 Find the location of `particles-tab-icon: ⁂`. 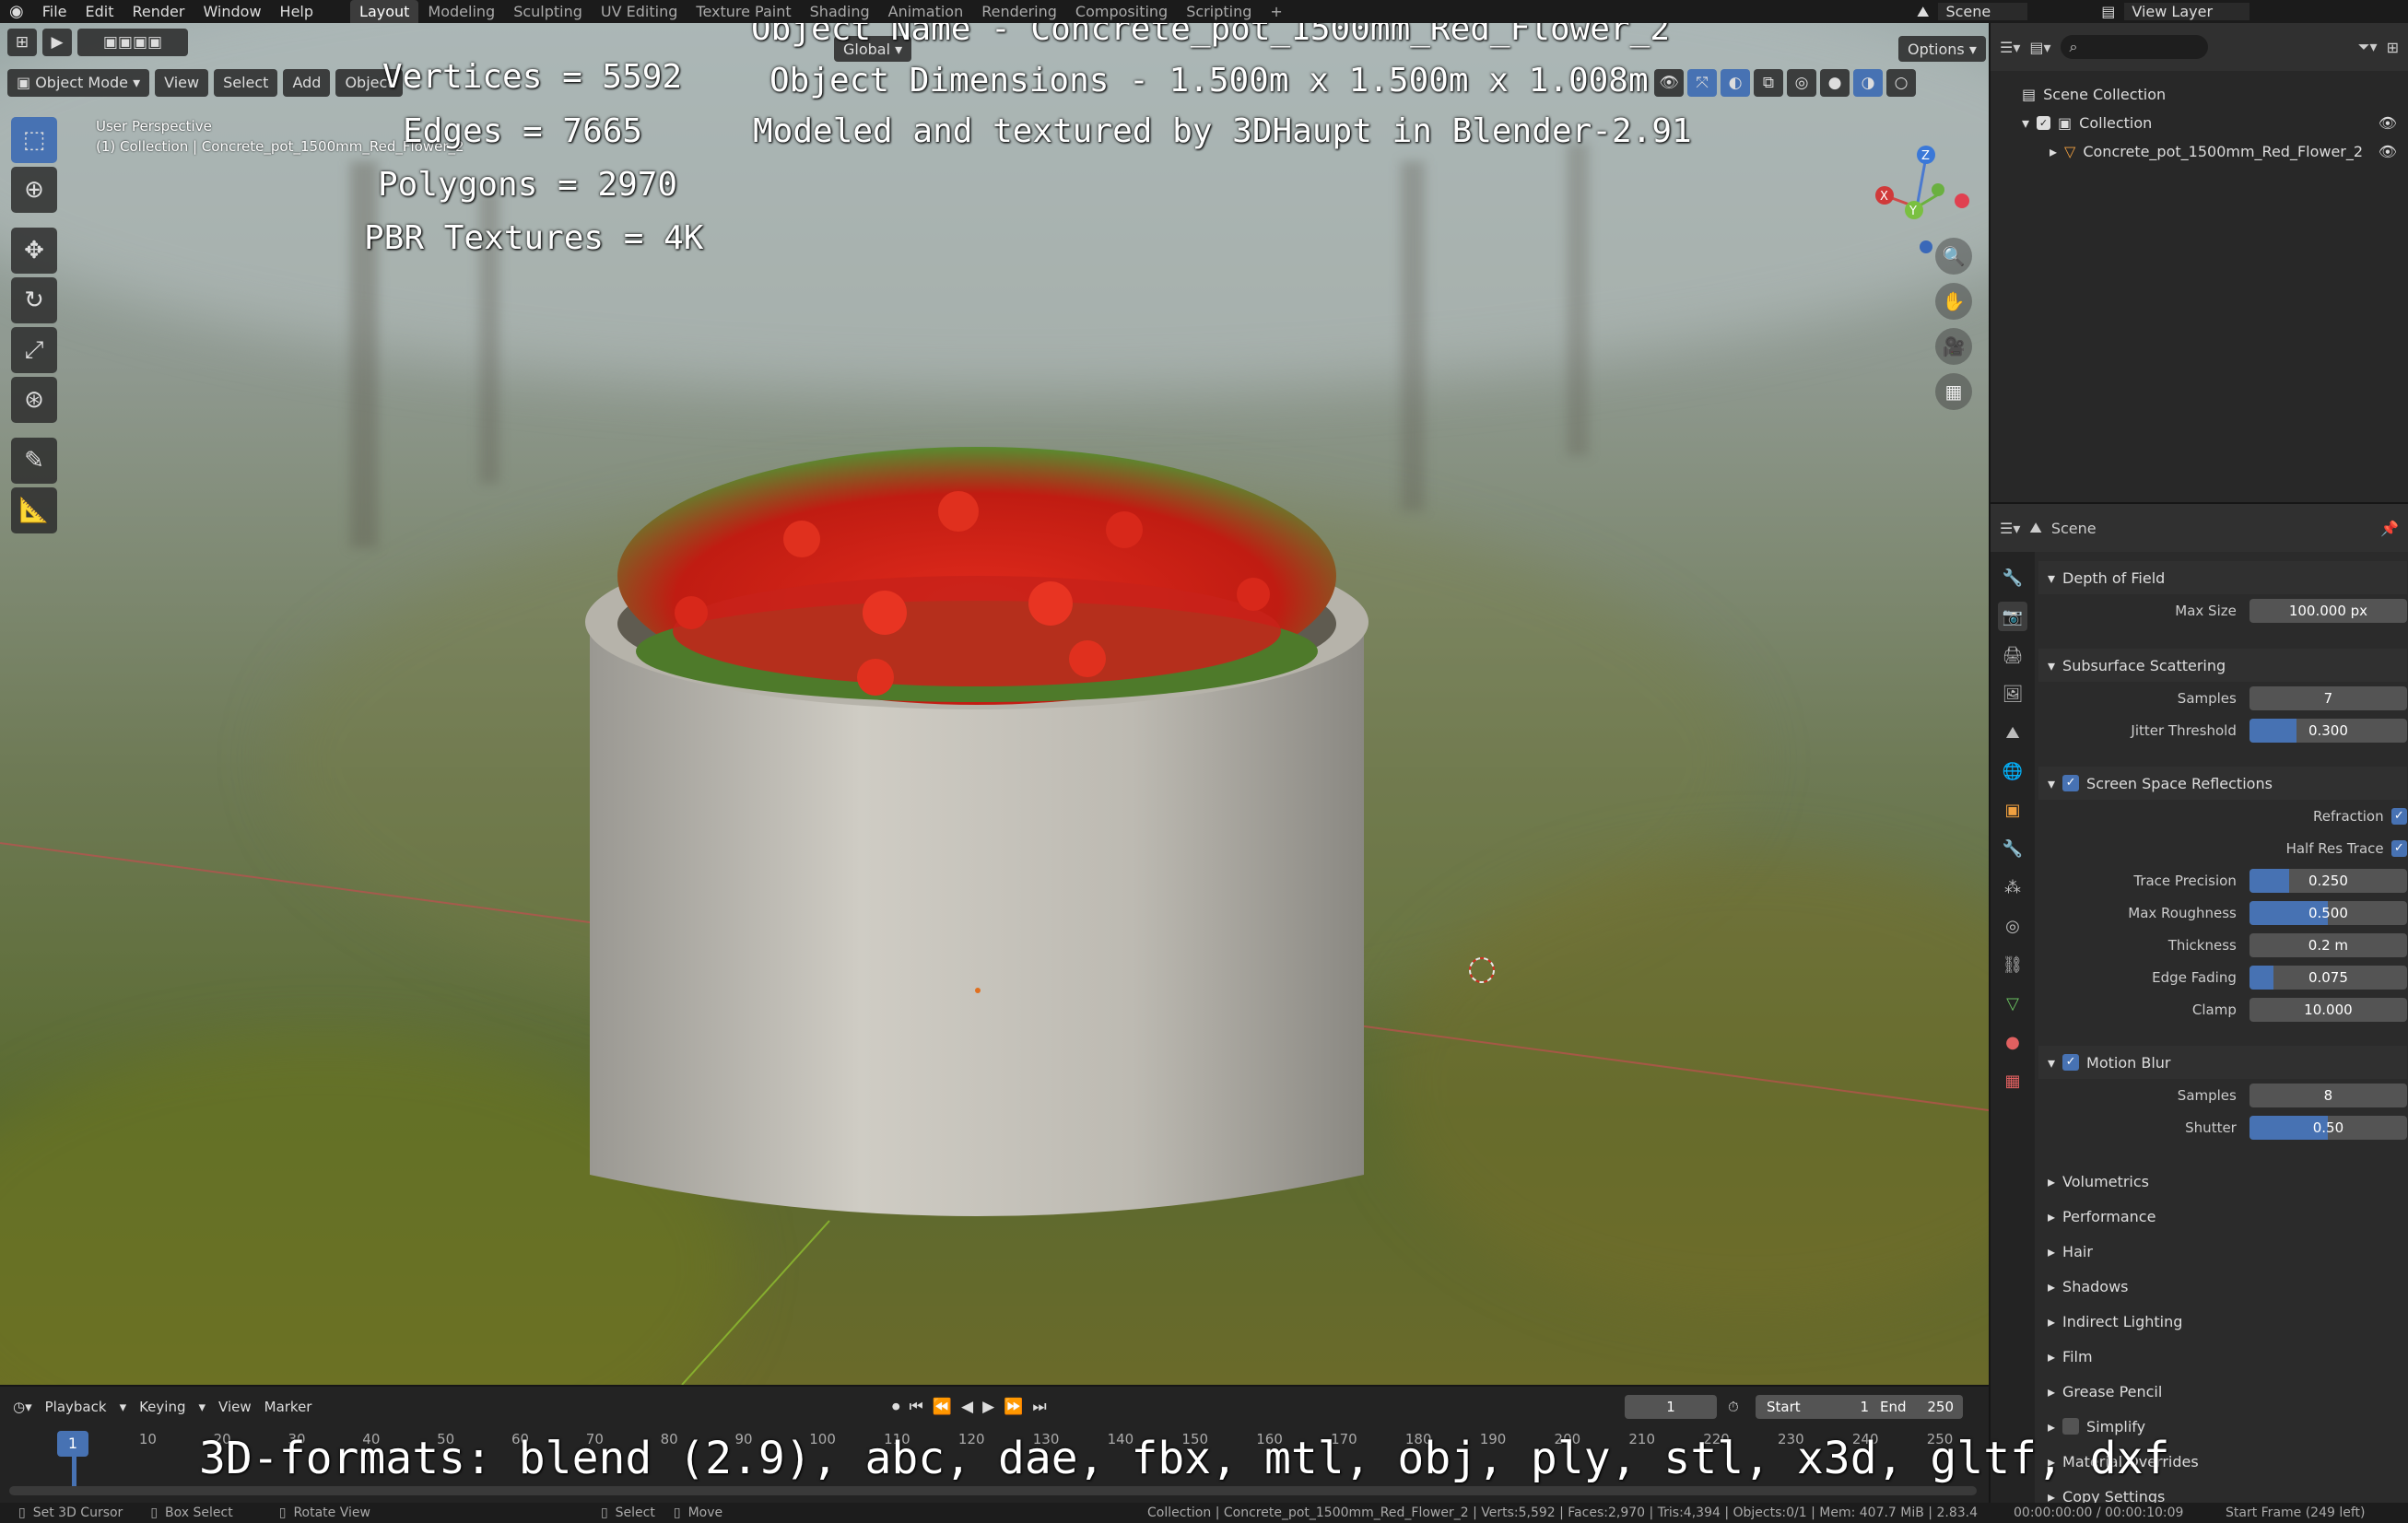

particles-tab-icon: ⁂ is located at coordinates (2012, 888).